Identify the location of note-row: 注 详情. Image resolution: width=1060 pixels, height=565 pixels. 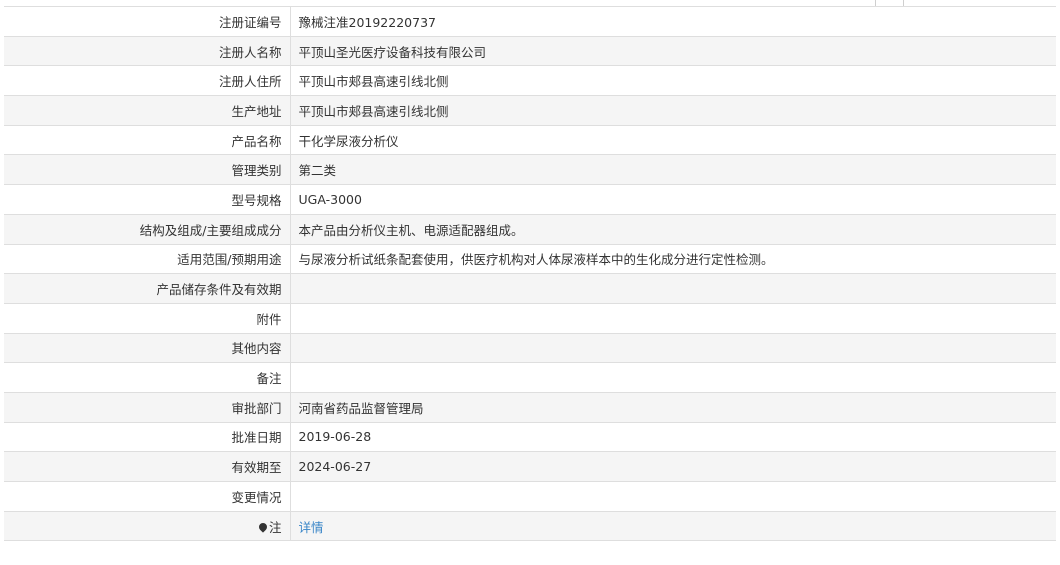
(530, 526).